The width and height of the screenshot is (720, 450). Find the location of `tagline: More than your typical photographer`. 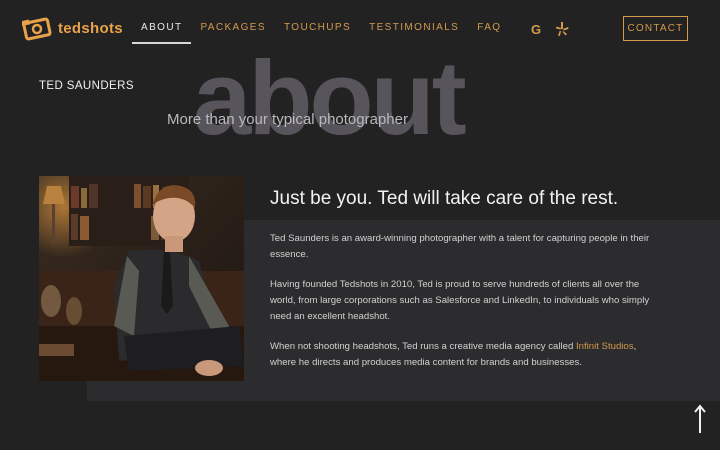

tagline: More than your typical photographer is located at coordinates (287, 119).